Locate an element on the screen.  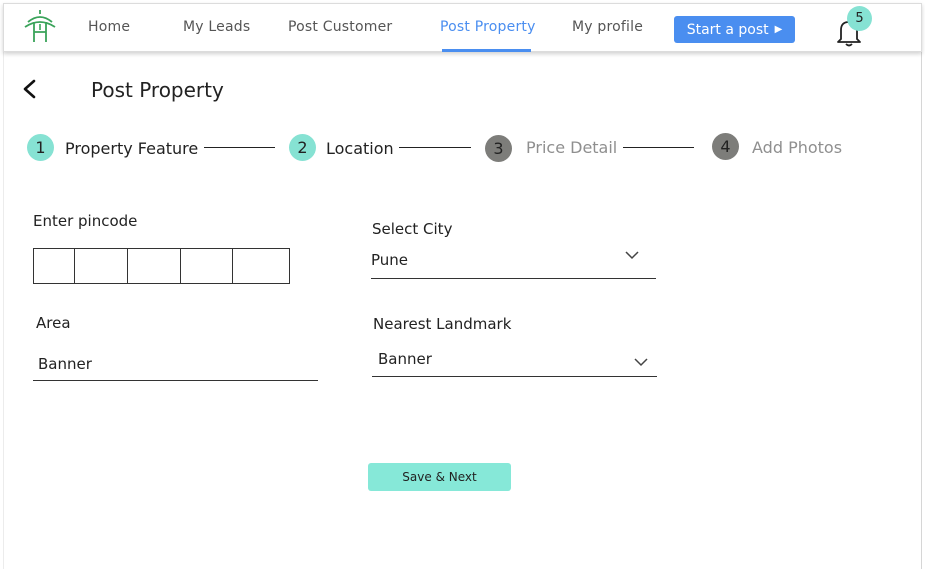
step-1-label: Property Feature is located at coordinates (131, 148).